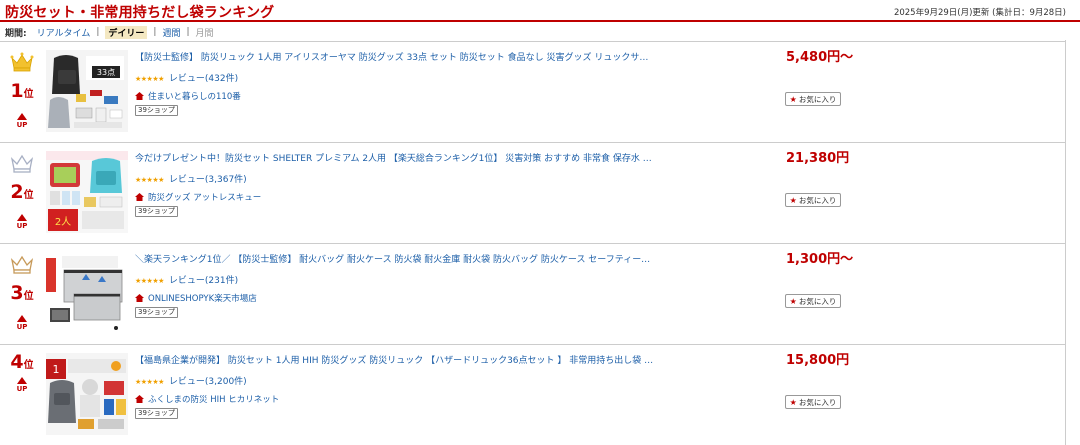 This screenshot has height=445, width=1080. What do you see at coordinates (208, 382) in the screenshot?
I see `review-link: レビュー(3,200件)` at bounding box center [208, 382].